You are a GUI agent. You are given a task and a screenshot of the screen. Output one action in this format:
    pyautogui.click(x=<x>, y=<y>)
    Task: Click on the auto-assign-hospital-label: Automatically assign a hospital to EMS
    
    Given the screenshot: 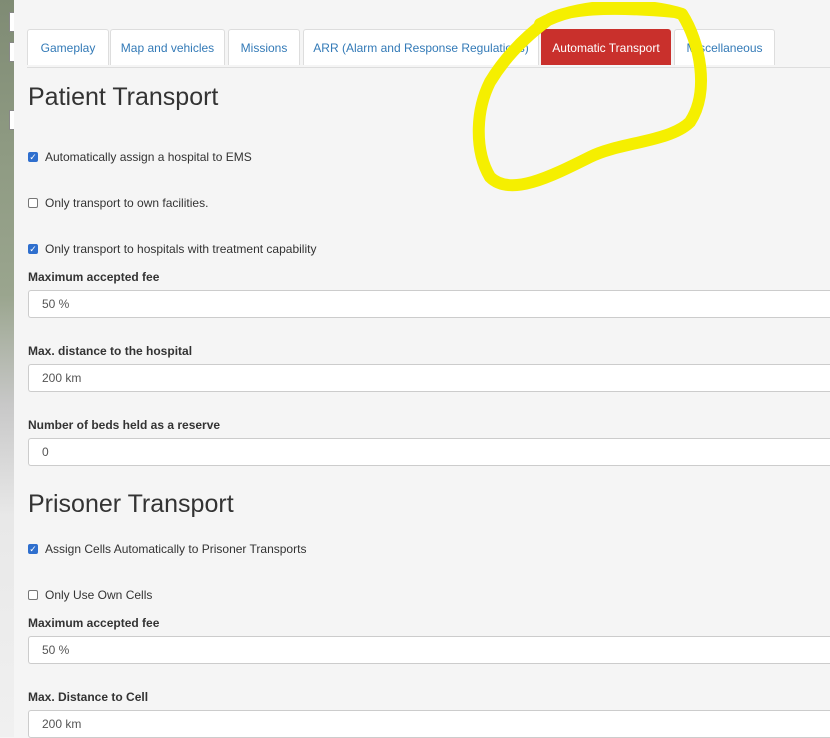 What is the action you would take?
    pyautogui.click(x=148, y=157)
    